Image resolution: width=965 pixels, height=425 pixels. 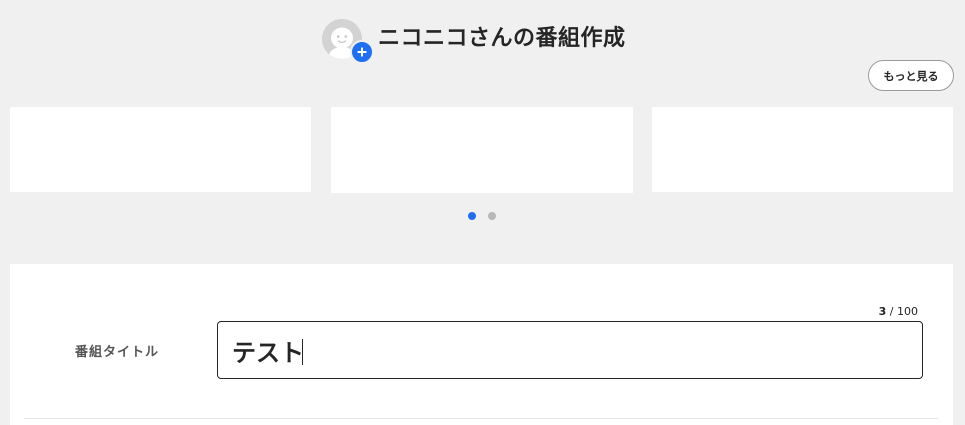 What do you see at coordinates (911, 75) in the screenshot?
I see `more-button: もっと見る` at bounding box center [911, 75].